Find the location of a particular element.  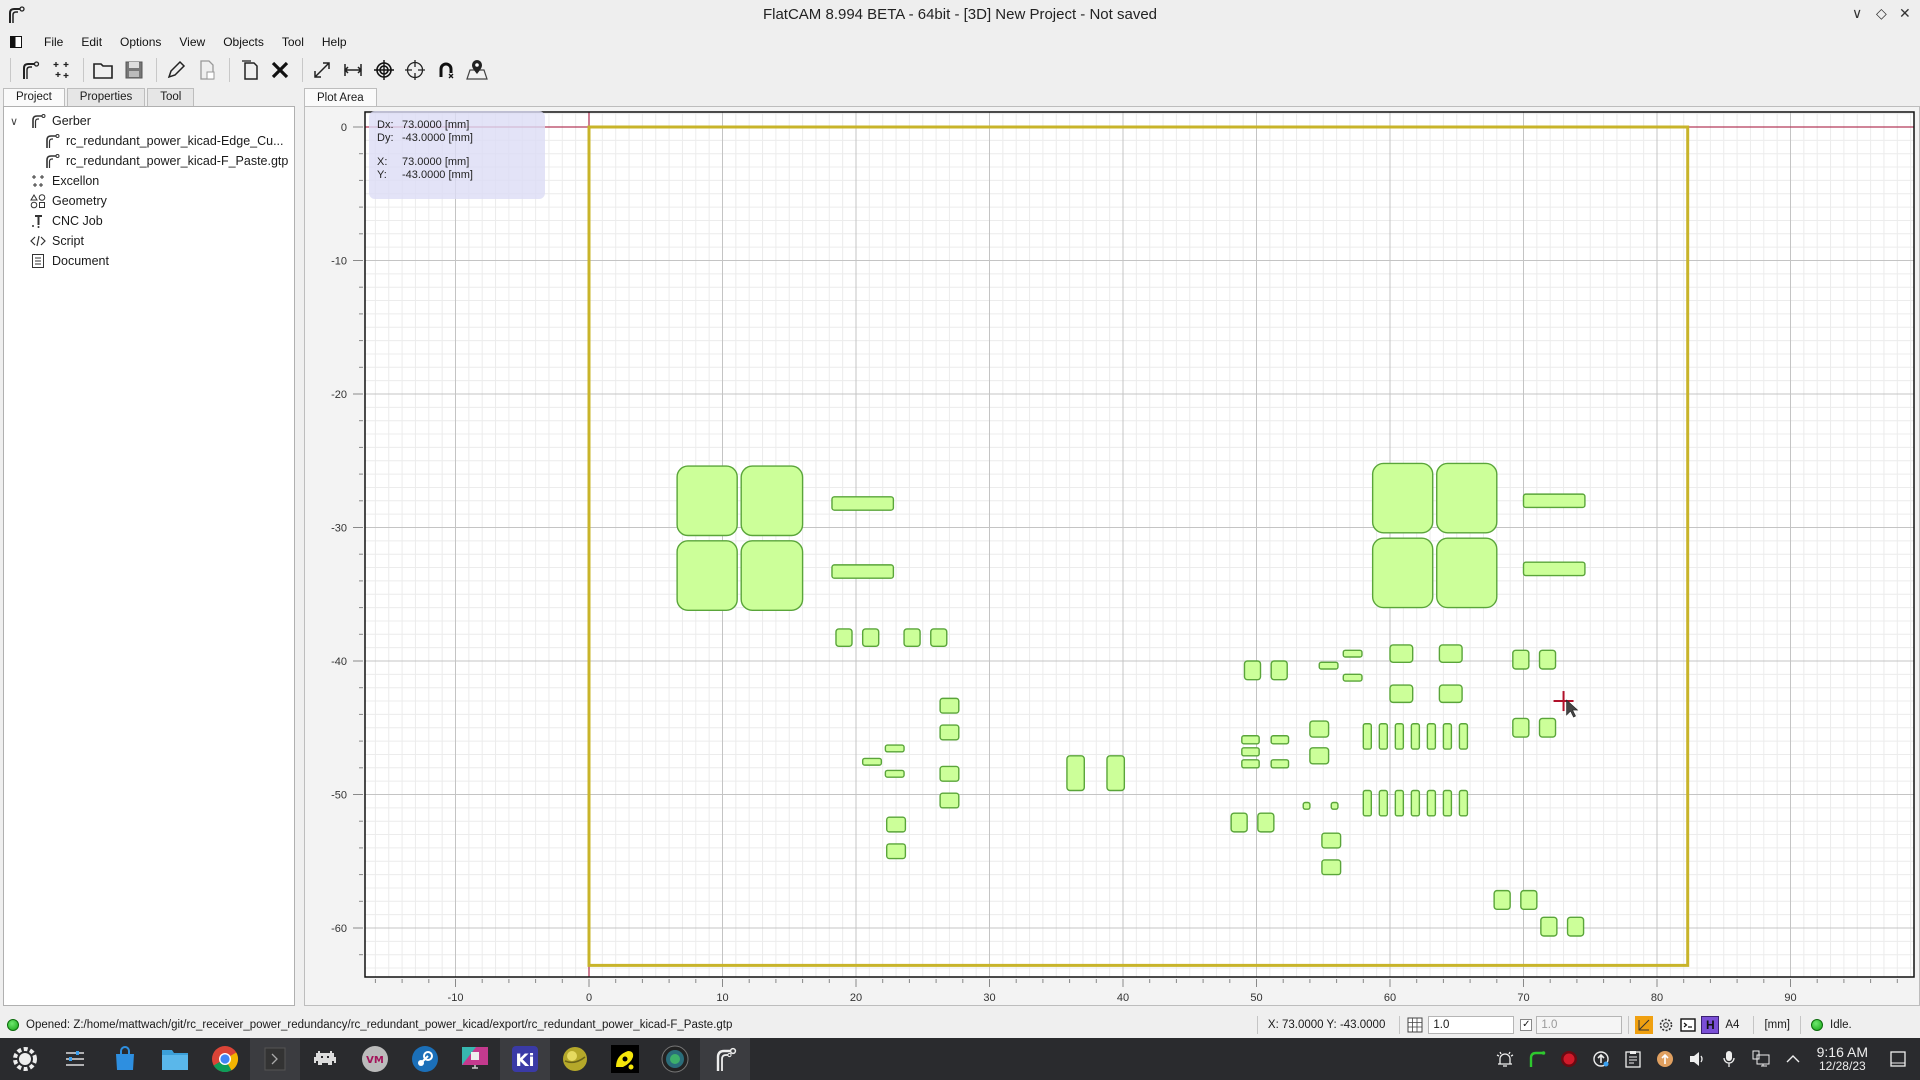

sphere-3d-icon is located at coordinates (575, 1059).